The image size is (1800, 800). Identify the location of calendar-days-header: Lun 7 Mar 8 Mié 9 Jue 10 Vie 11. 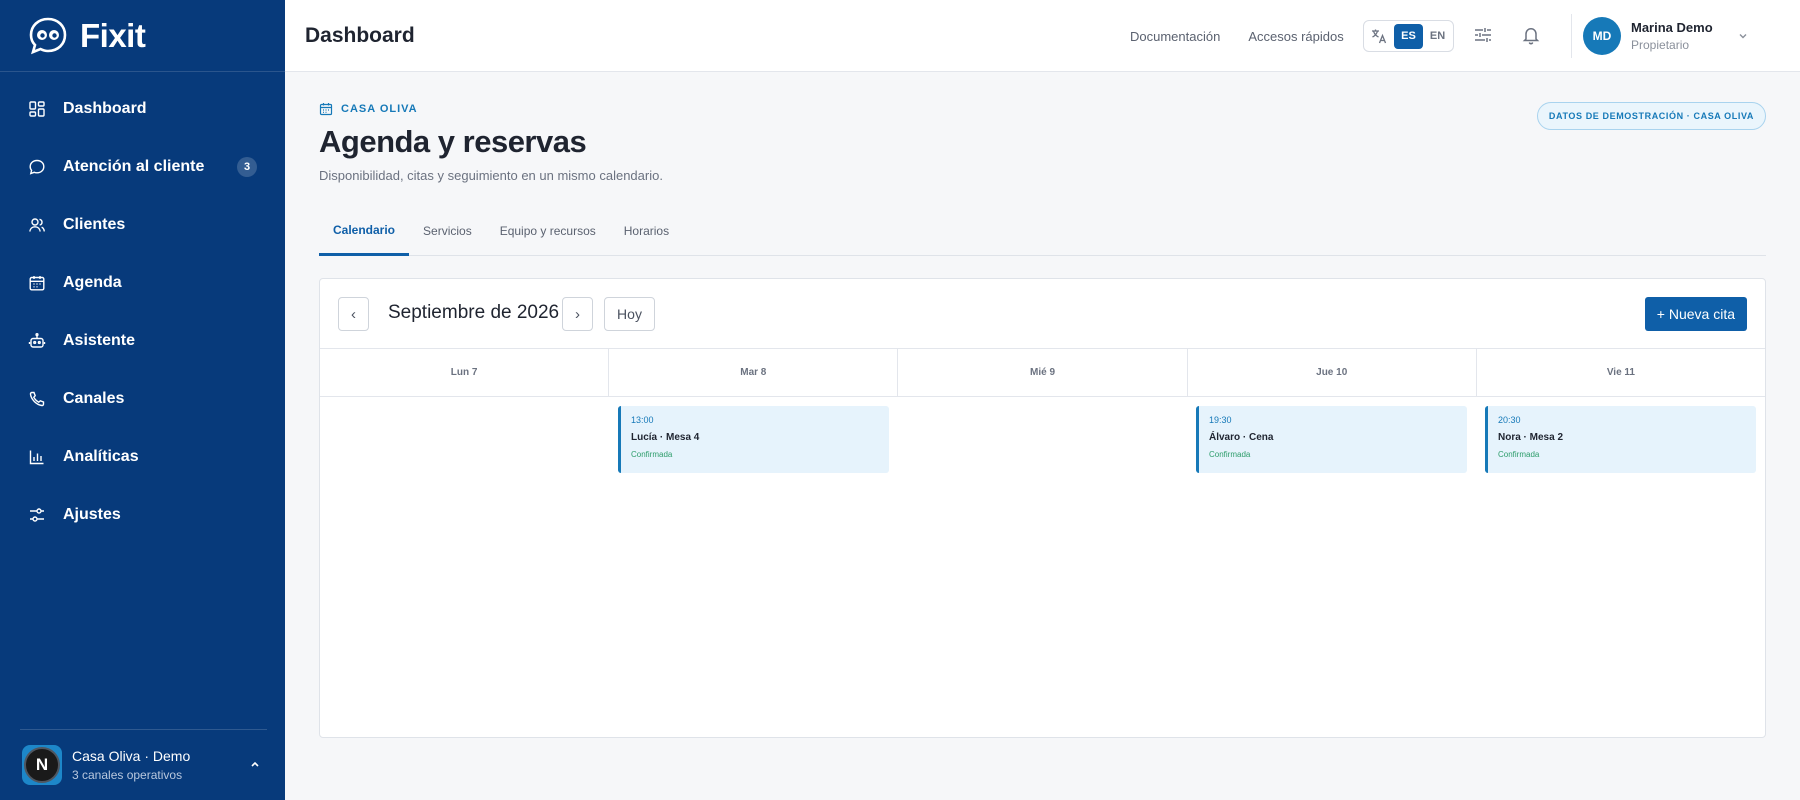
(1042, 373).